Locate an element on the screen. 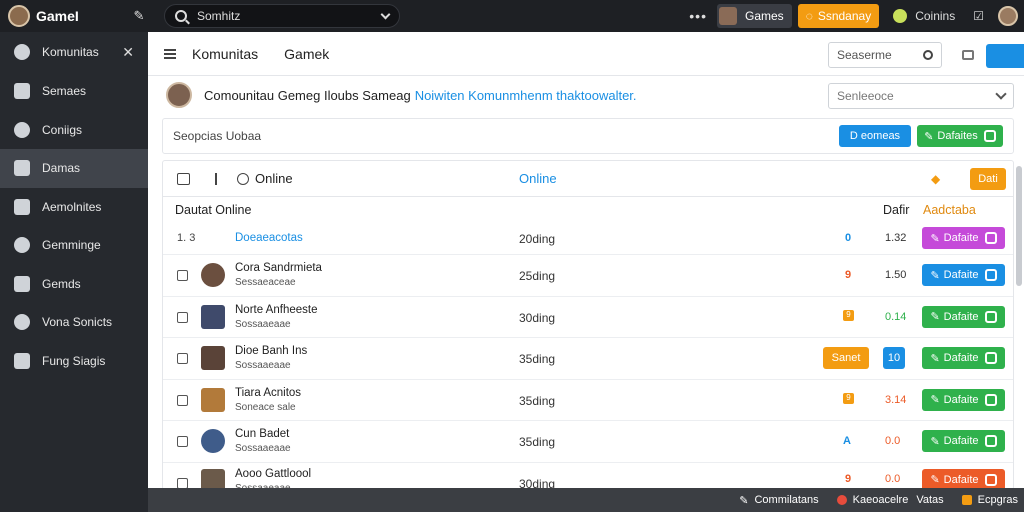  table-row: 1. 3 Doeaeacotas 20ding 0 1.32 ✎ Dafaite is located at coordinates (588, 239).